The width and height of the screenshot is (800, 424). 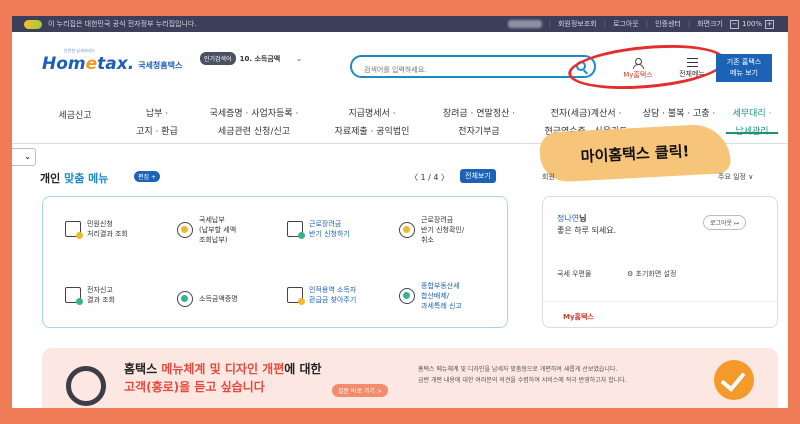 What do you see at coordinates (260, 58) in the screenshot?
I see `popular-item: 10. 소득금액` at bounding box center [260, 58].